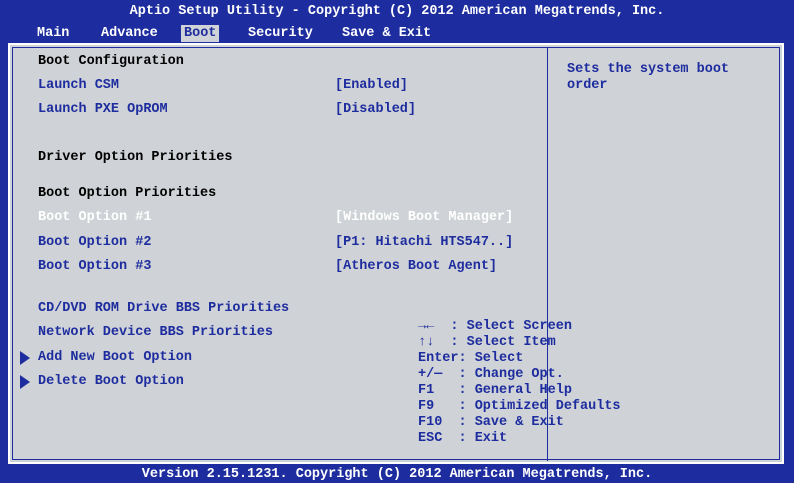  What do you see at coordinates (648, 78) in the screenshot?
I see `help-description: Sets the system boot order` at bounding box center [648, 78].